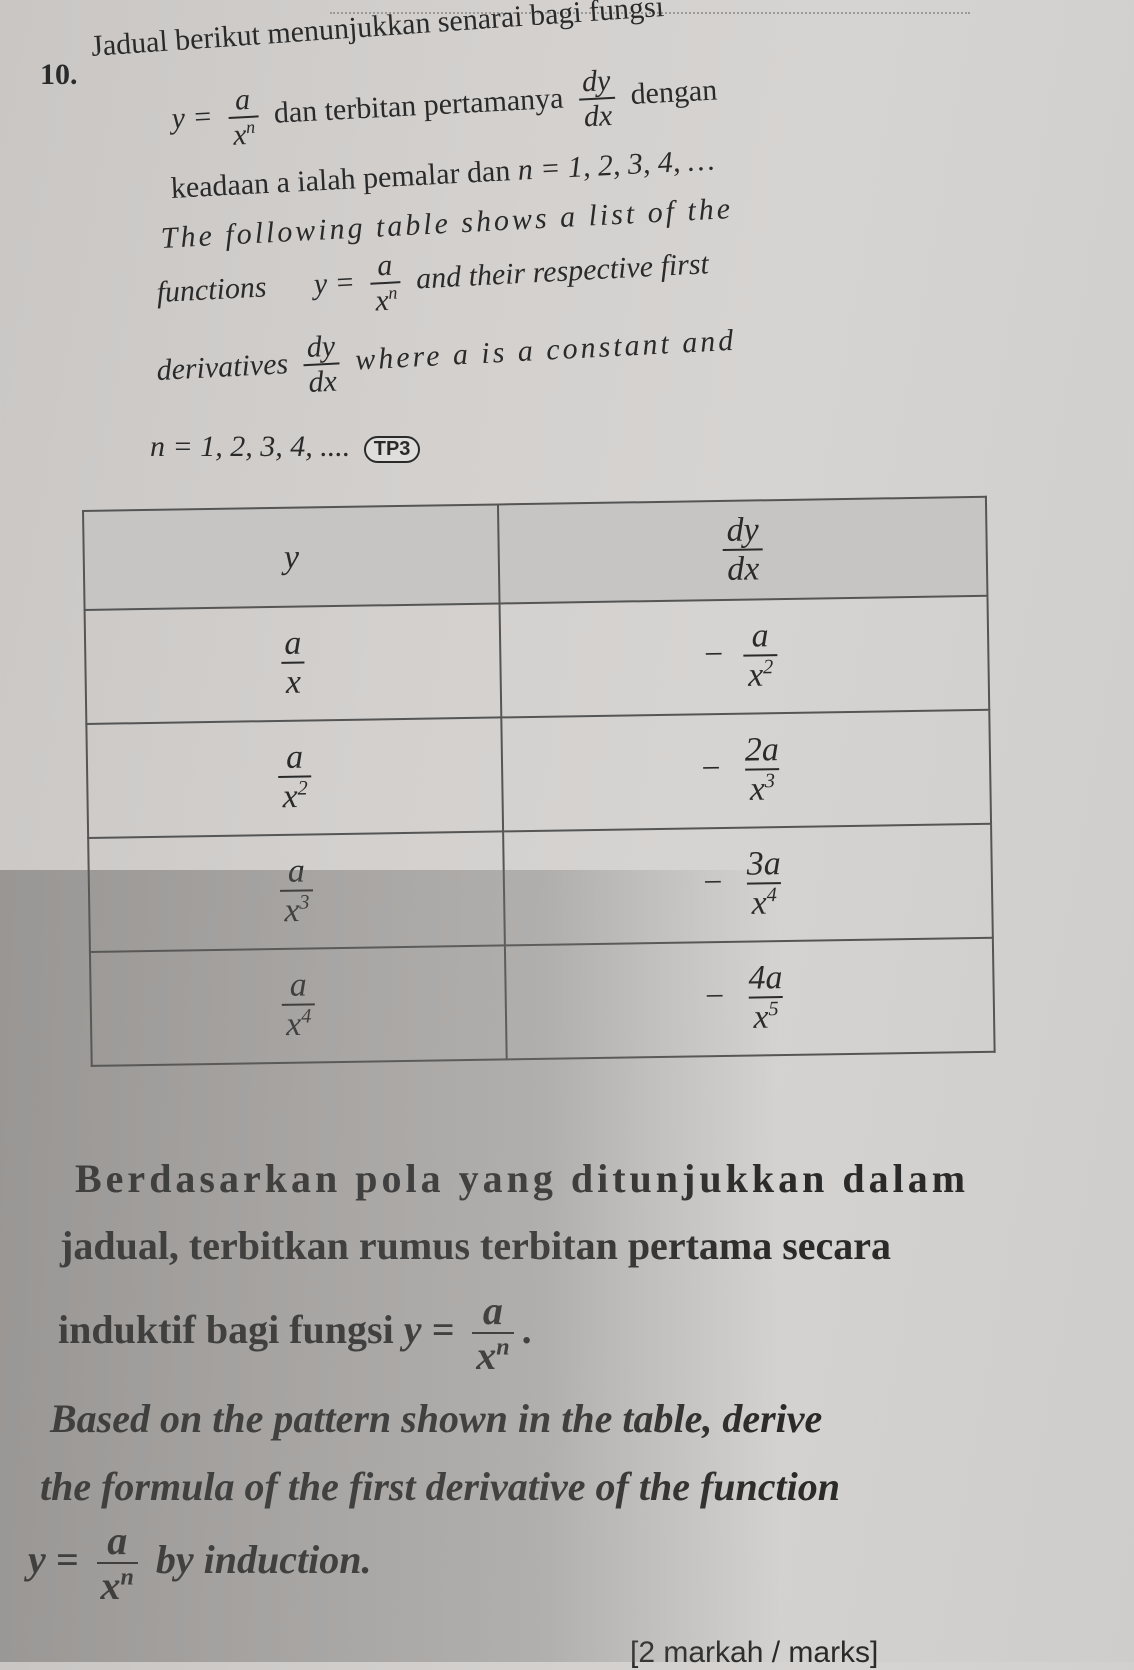 The height and width of the screenshot is (1670, 1134). I want to click on fraction-numerator: 4a, so click(765, 978).